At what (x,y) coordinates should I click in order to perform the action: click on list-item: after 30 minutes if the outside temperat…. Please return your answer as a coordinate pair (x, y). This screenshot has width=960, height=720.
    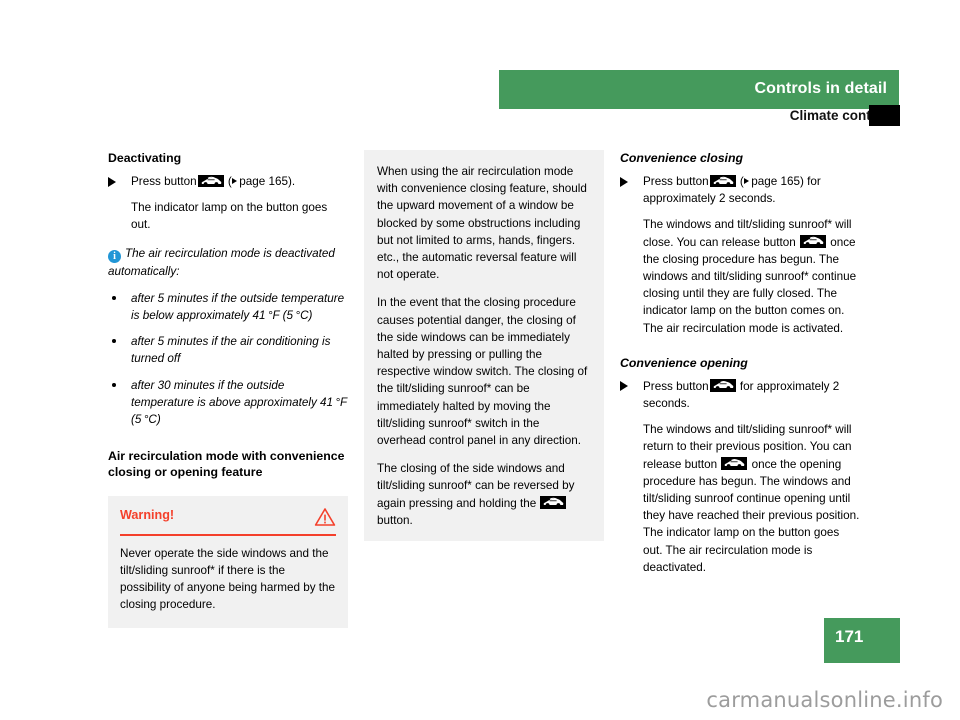
    Looking at the image, I should click on (228, 403).